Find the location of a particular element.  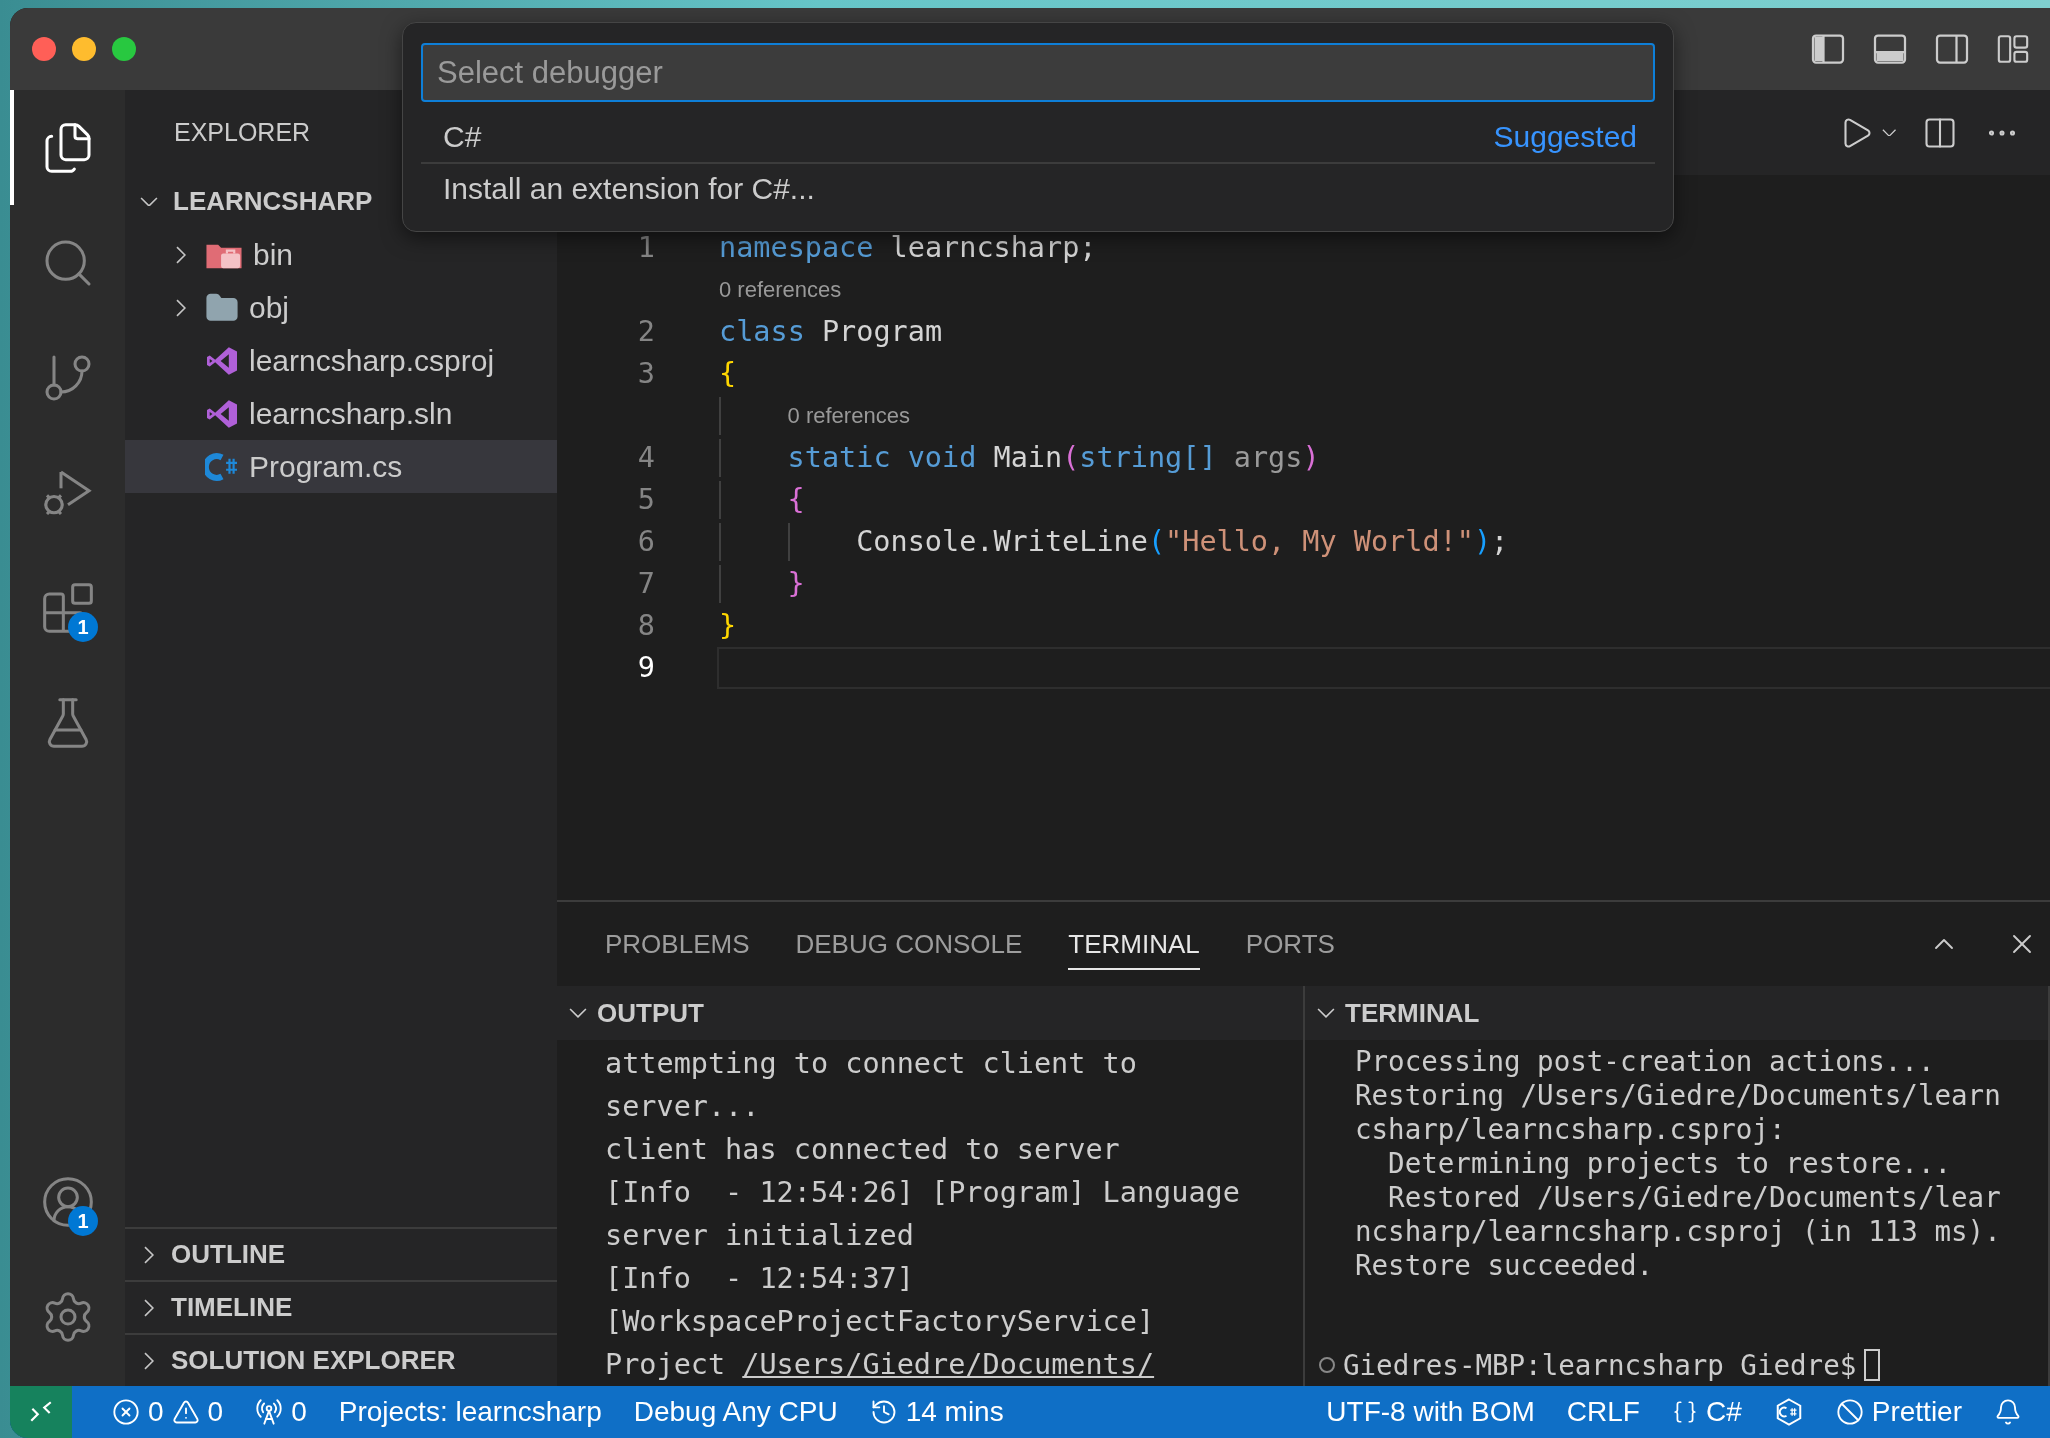

line-number: 6 is located at coordinates (645, 542).